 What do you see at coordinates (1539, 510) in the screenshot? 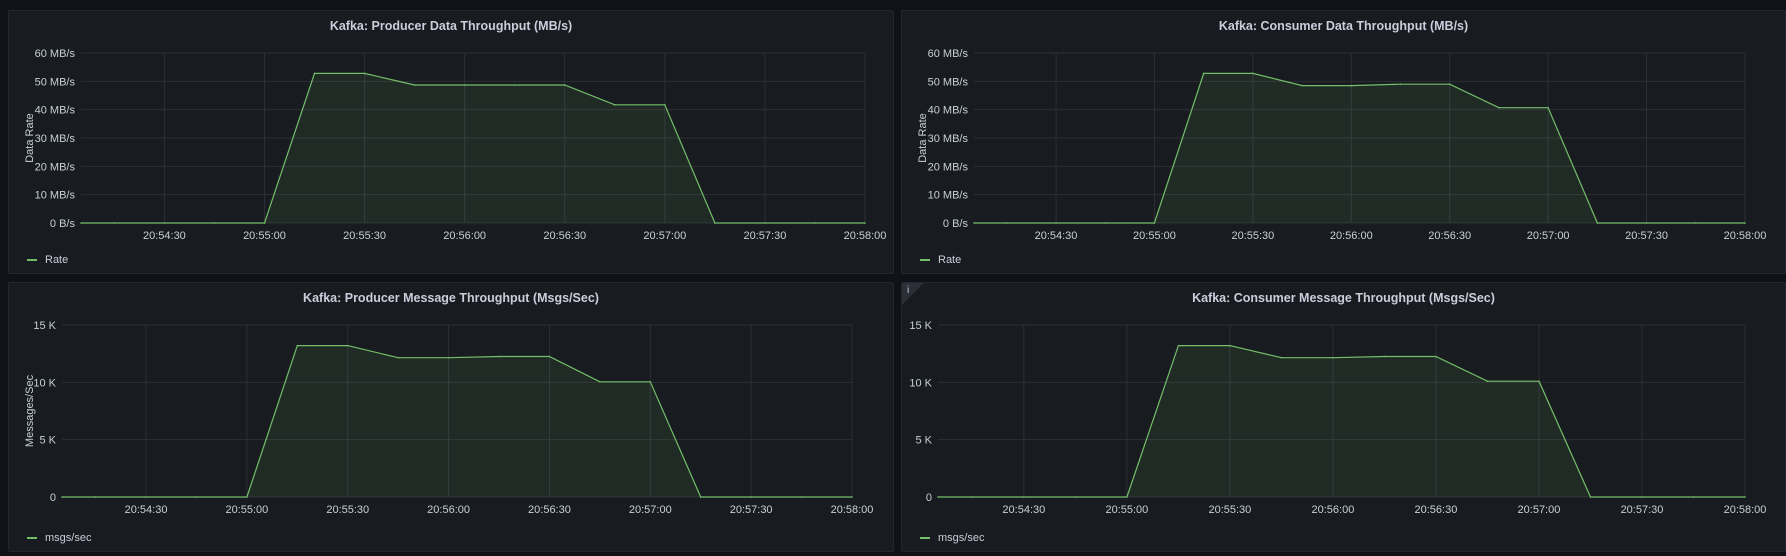
I see `x-tick-label: 20:57:00` at bounding box center [1539, 510].